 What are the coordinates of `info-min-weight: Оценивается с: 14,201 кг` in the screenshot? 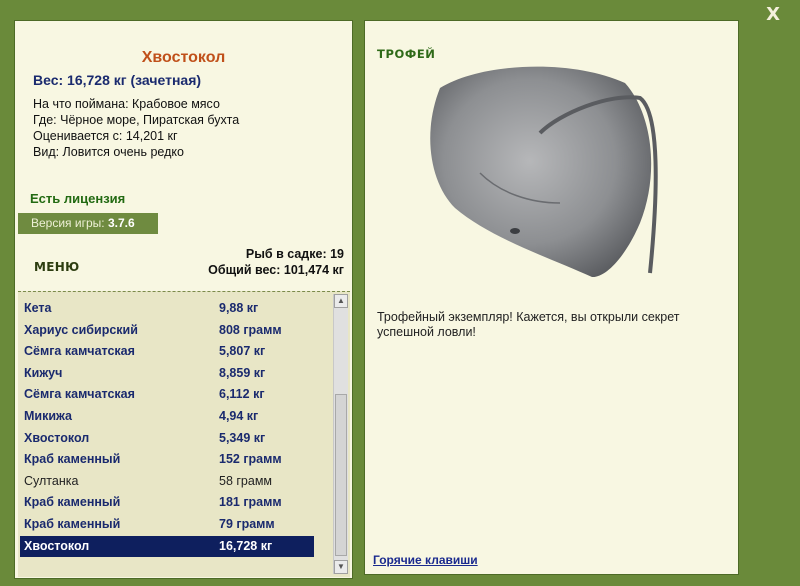 It's located at (105, 136).